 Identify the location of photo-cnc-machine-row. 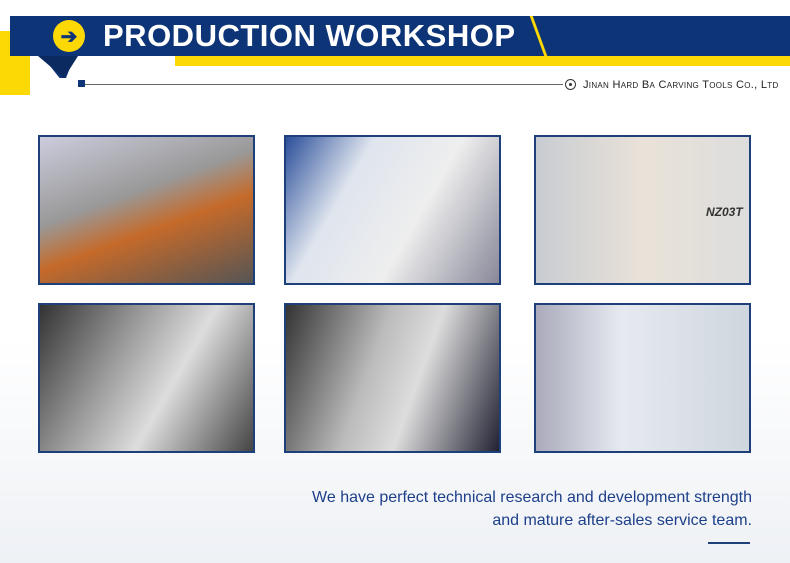
(392, 210).